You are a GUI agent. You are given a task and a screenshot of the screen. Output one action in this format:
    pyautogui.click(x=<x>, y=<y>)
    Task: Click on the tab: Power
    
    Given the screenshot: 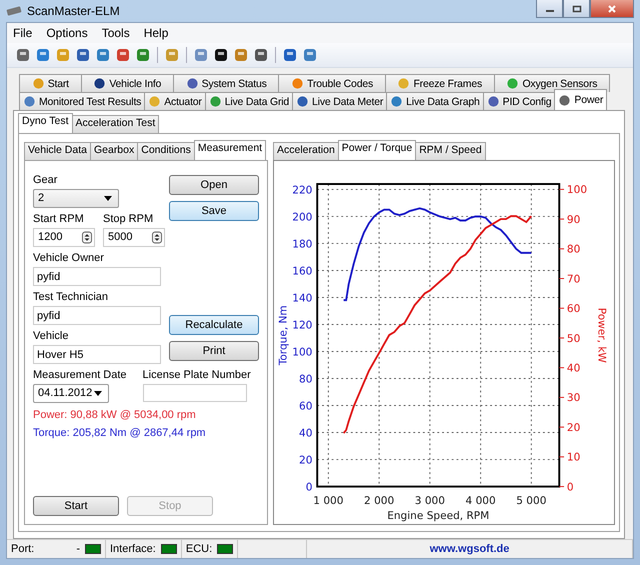 What is the action you would take?
    pyautogui.click(x=581, y=99)
    